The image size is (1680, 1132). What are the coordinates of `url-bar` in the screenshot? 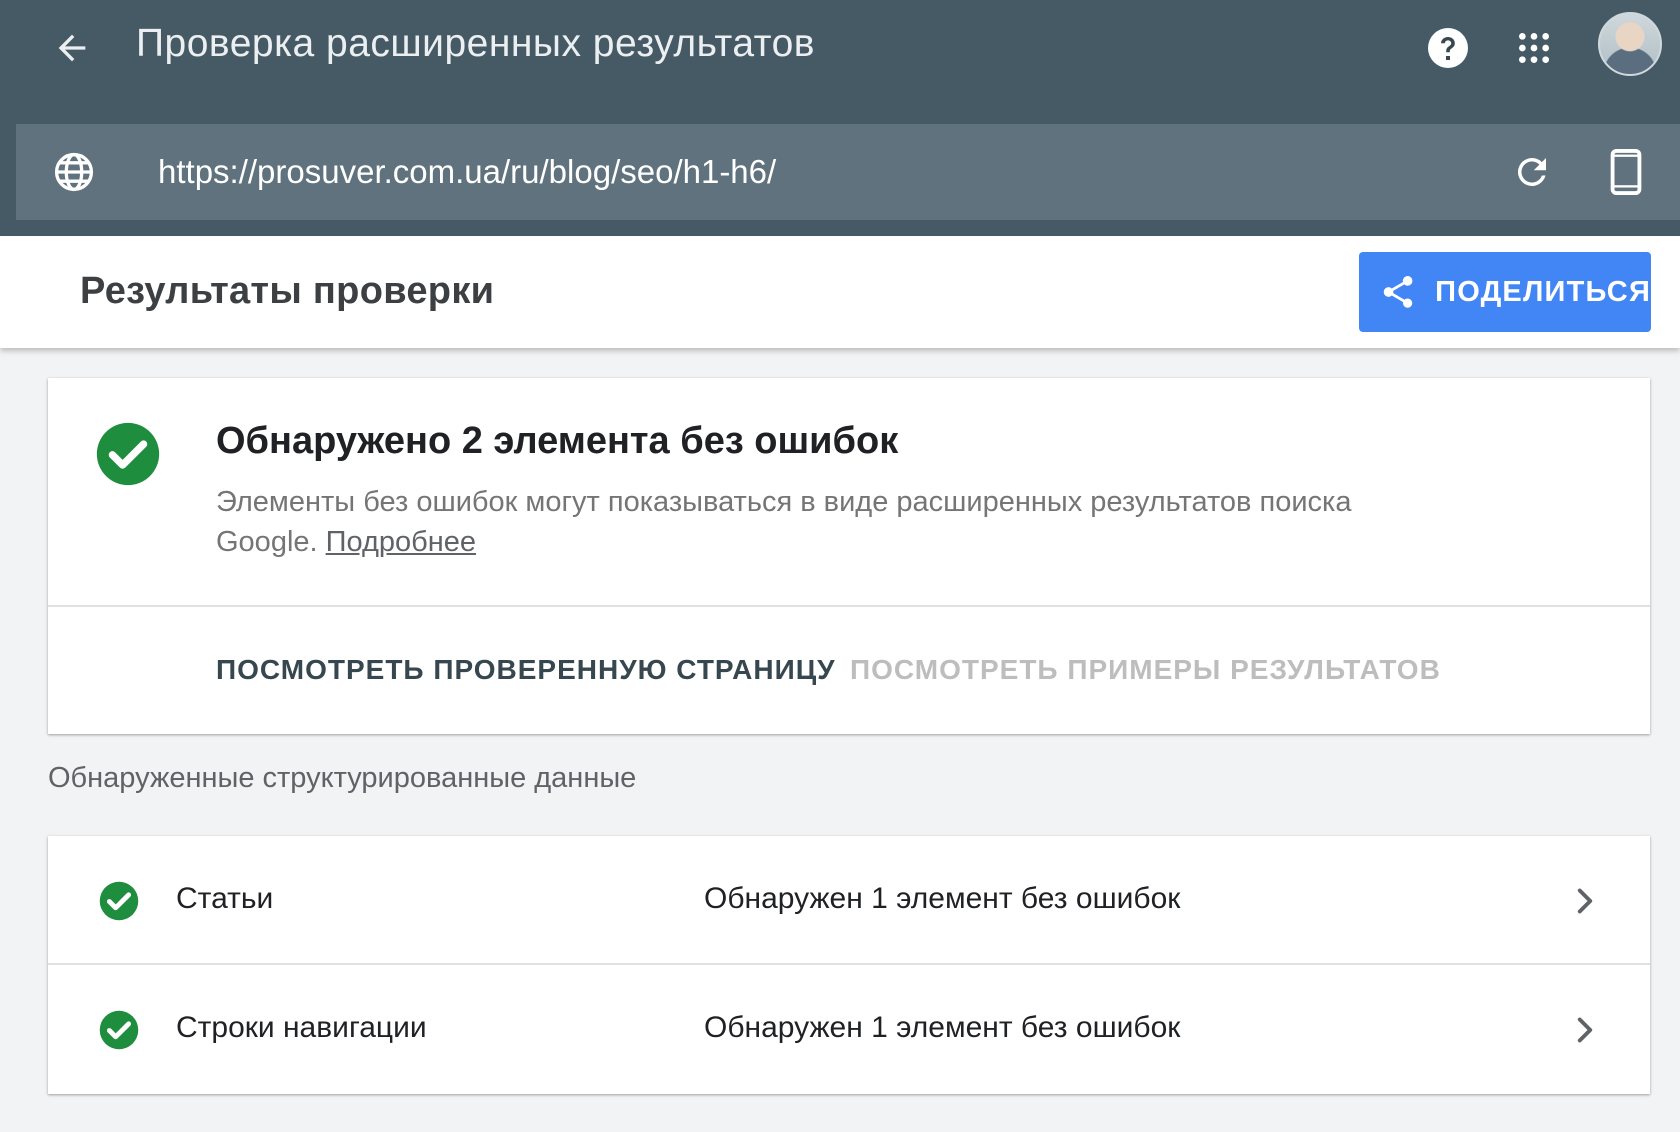 It's located at (848, 172).